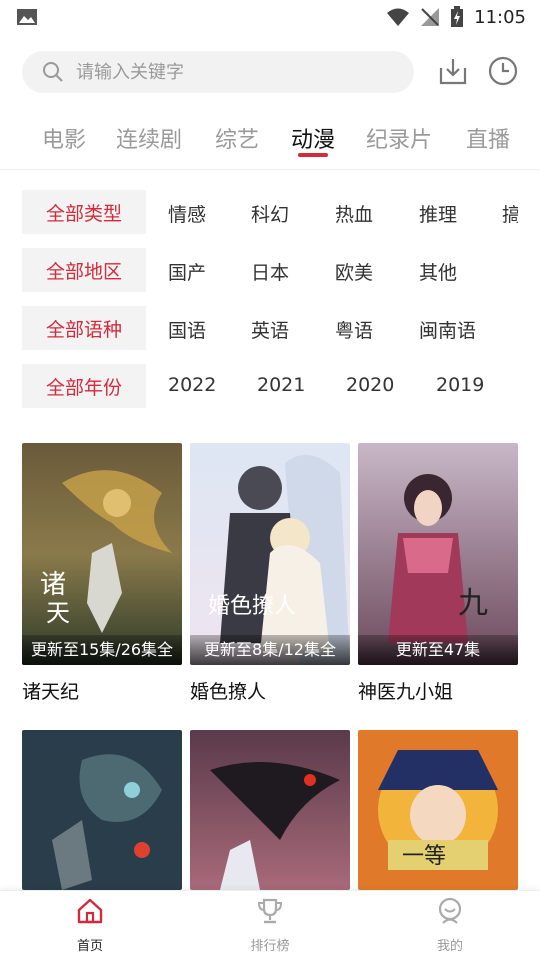 Image resolution: width=540 pixels, height=961 pixels. Describe the element at coordinates (58, 613) in the screenshot. I see `svg-text: 天` at that location.